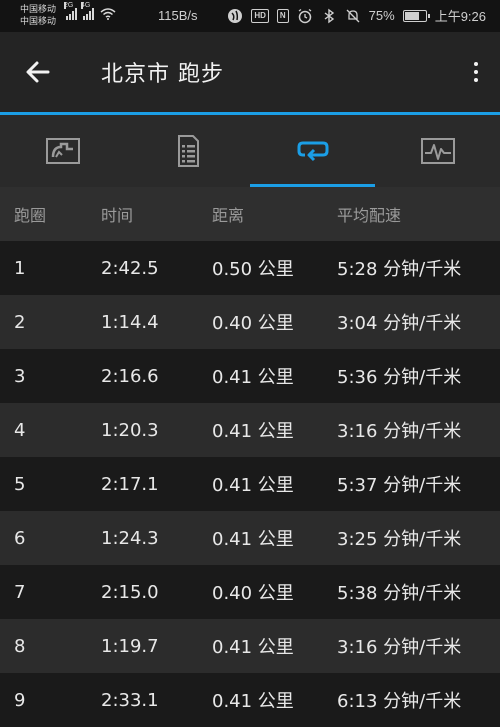 The width and height of the screenshot is (500, 727). I want to click on table-row: 1 2:42.5 0.50 公里 5:28 分钟/千米, so click(250, 268).